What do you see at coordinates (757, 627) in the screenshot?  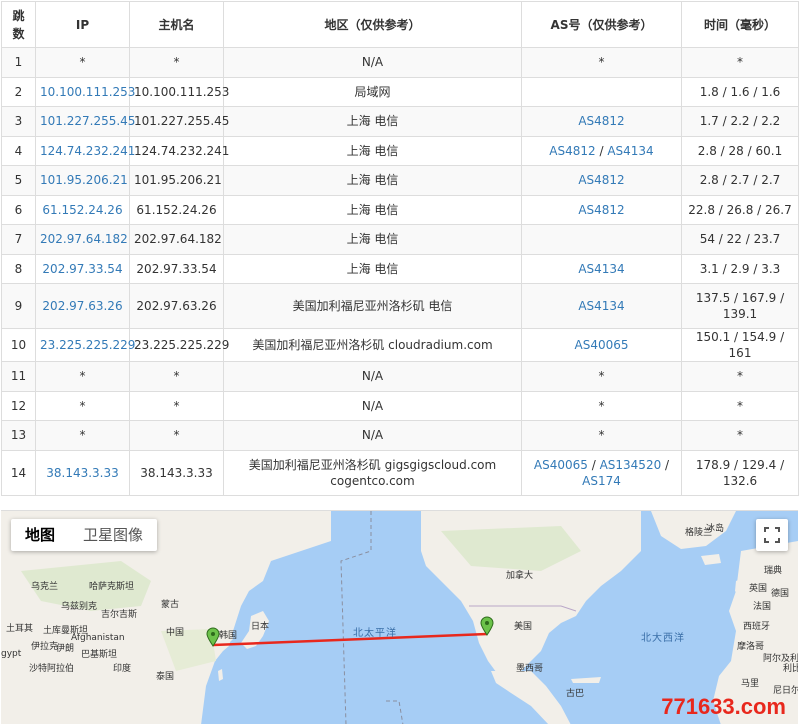 I see `label-spain: 西班牙` at bounding box center [757, 627].